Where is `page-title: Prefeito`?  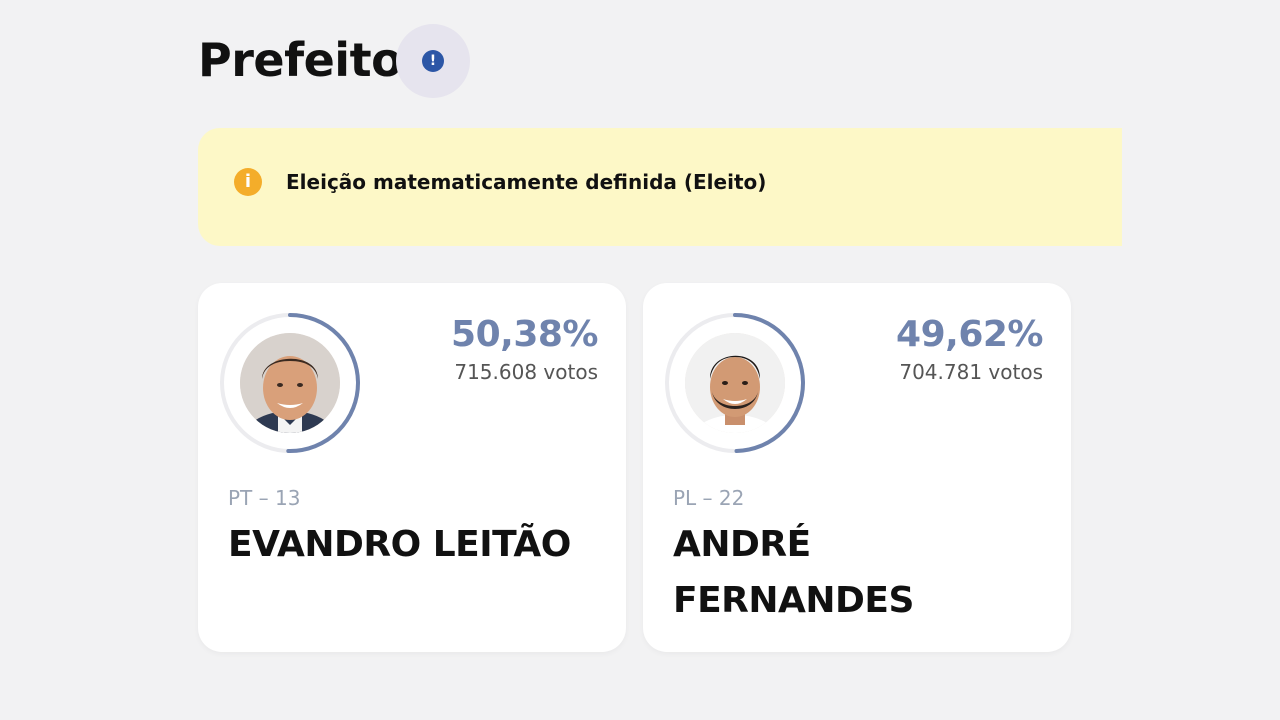 page-title: Prefeito is located at coordinates (300, 60).